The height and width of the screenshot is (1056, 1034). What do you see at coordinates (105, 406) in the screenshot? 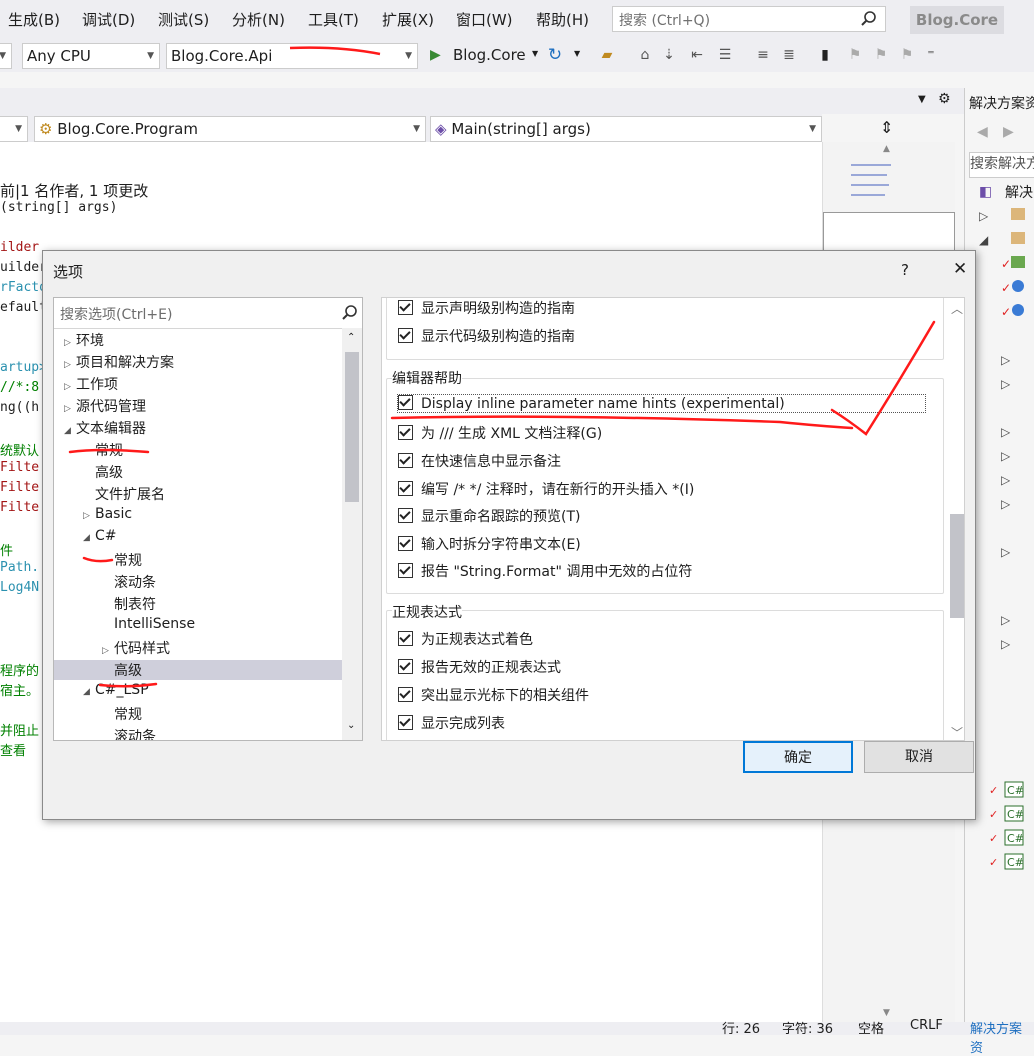
I see `tree-node: ▷ 源代码管理` at bounding box center [105, 406].